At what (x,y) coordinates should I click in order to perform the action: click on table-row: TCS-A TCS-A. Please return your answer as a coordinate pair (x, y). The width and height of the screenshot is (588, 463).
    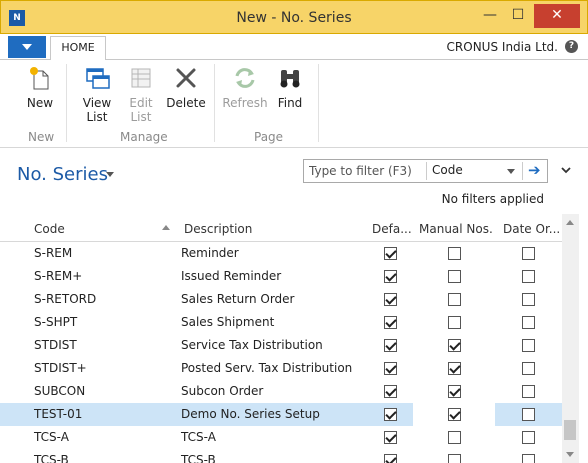
    Looking at the image, I should click on (281, 437).